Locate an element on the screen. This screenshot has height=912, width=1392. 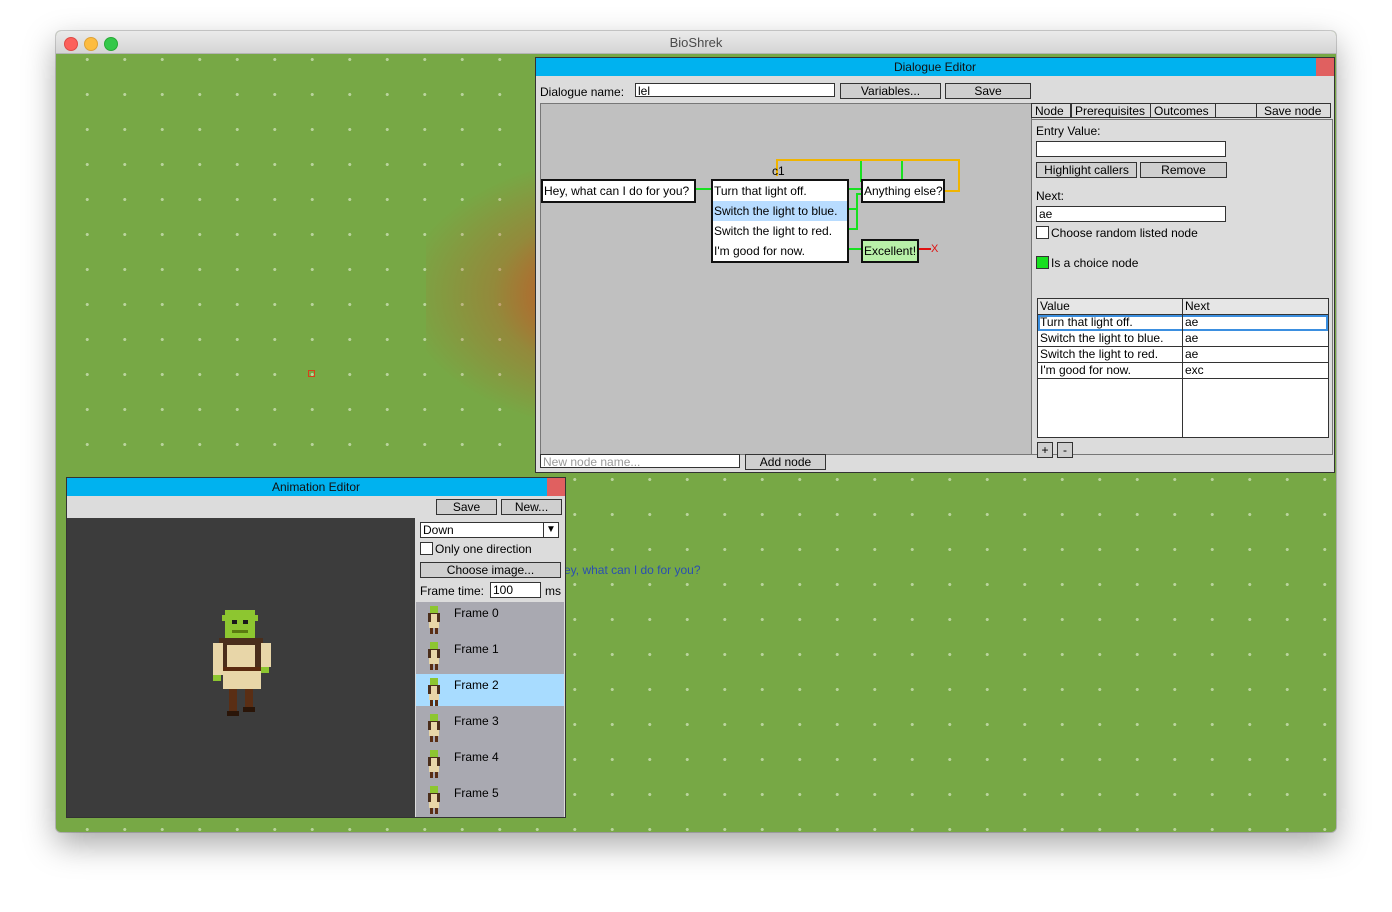
one-direction-checkbox is located at coordinates (426, 548).